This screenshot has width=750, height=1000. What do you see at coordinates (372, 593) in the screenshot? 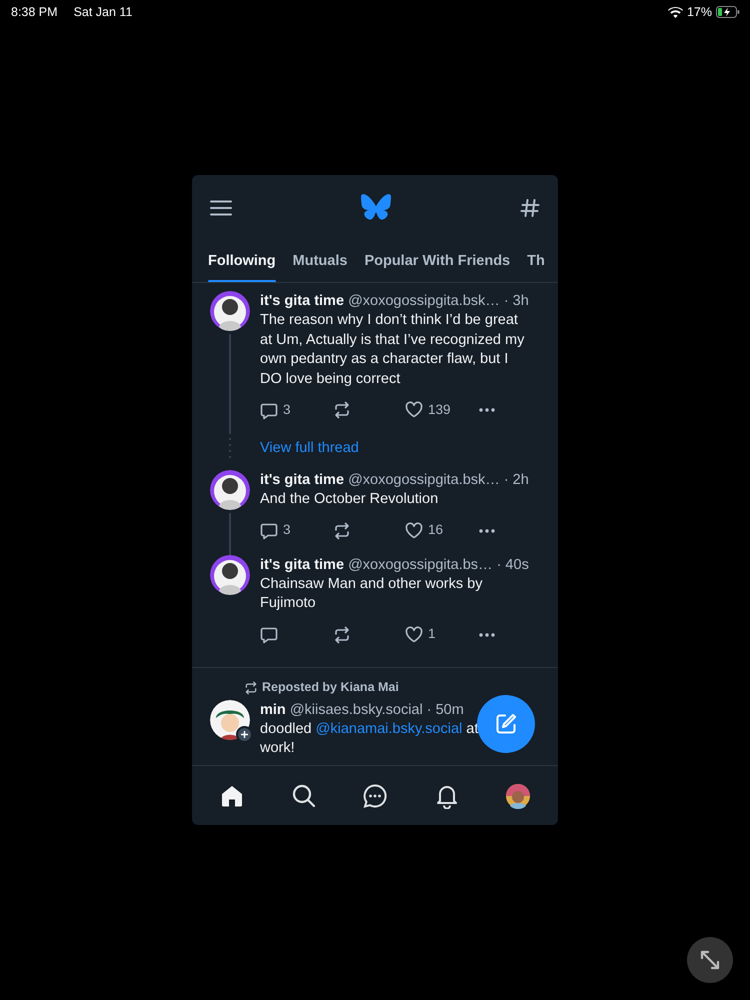
I see `post-text: Chainsaw Man and other works by Fujimoto` at bounding box center [372, 593].